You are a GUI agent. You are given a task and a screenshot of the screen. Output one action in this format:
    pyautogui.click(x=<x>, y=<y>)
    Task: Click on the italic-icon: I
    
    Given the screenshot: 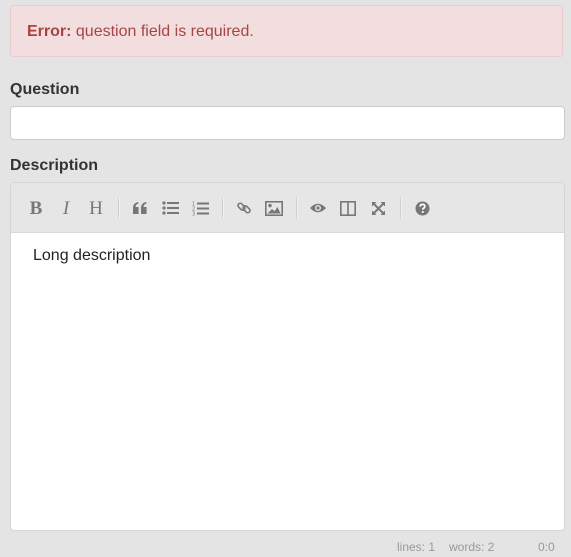 What is the action you would take?
    pyautogui.click(x=66, y=208)
    